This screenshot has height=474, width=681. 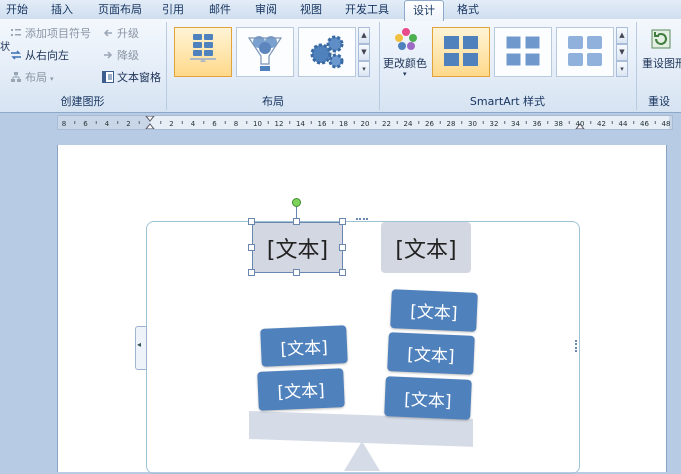 What do you see at coordinates (622, 69) in the screenshot?
I see `styles-more-button: ▾` at bounding box center [622, 69].